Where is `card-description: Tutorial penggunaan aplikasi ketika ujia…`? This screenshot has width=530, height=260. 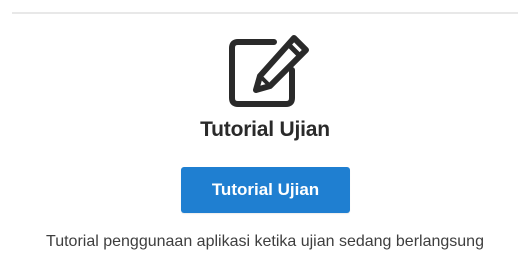 card-description: Tutorial penggunaan aplikasi ketika ujia… is located at coordinates (265, 241).